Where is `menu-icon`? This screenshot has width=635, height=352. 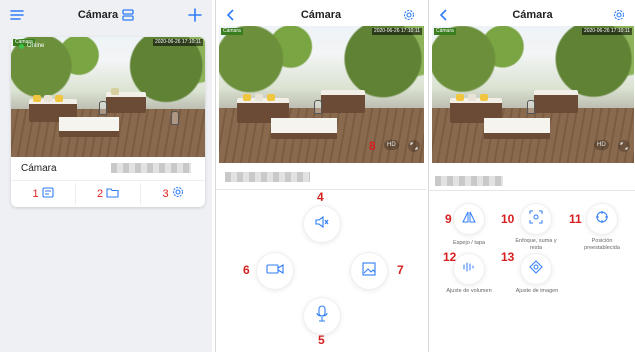
menu-icon is located at coordinates (17, 15).